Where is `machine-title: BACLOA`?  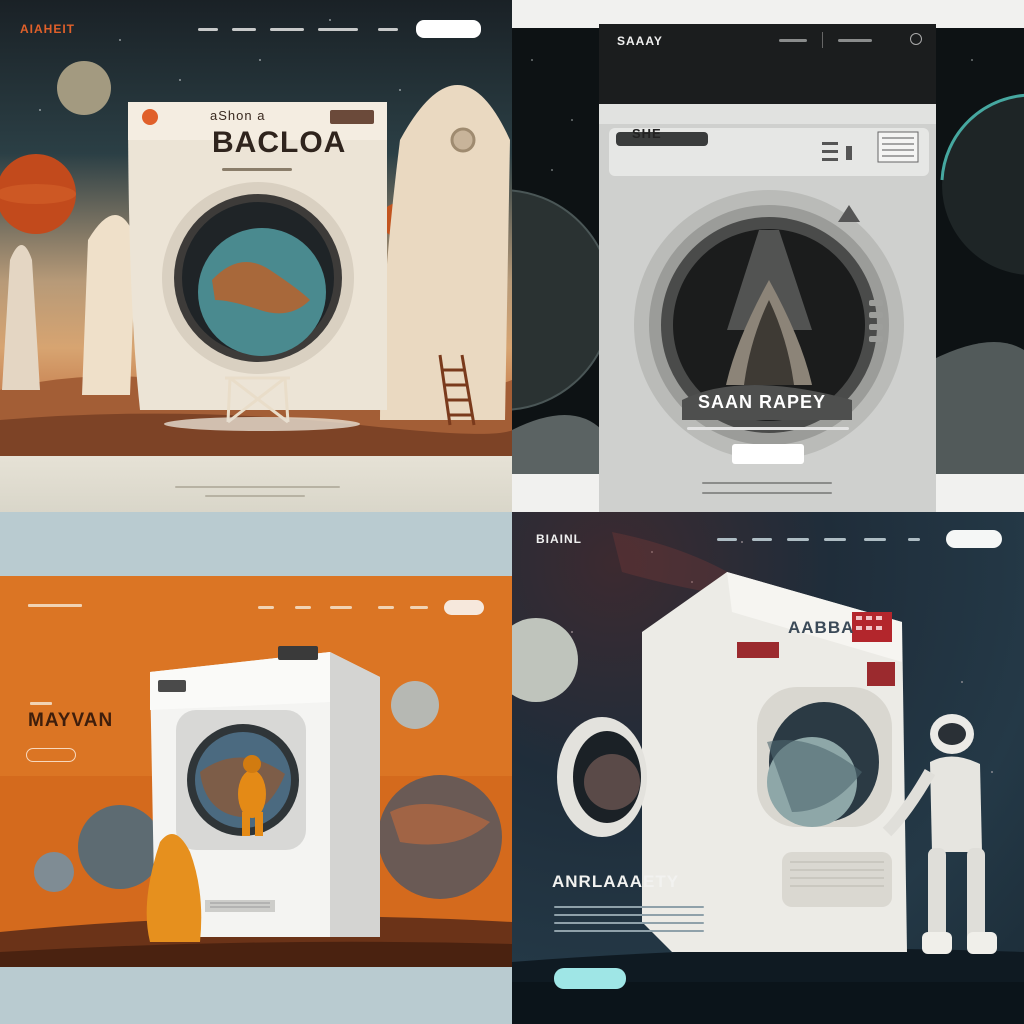 machine-title: BACLOA is located at coordinates (279, 142).